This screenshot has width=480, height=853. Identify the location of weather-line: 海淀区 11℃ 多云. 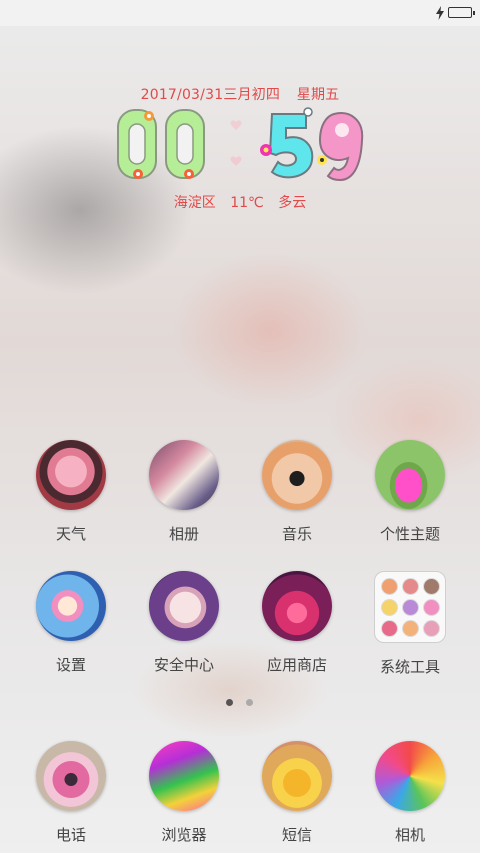
(240, 202).